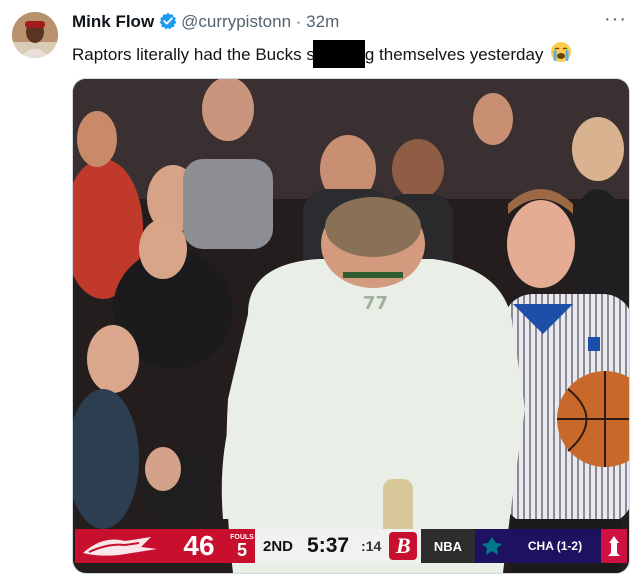 The image size is (639, 581). Describe the element at coordinates (615, 19) in the screenshot. I see `more-options-icon: ···` at that location.